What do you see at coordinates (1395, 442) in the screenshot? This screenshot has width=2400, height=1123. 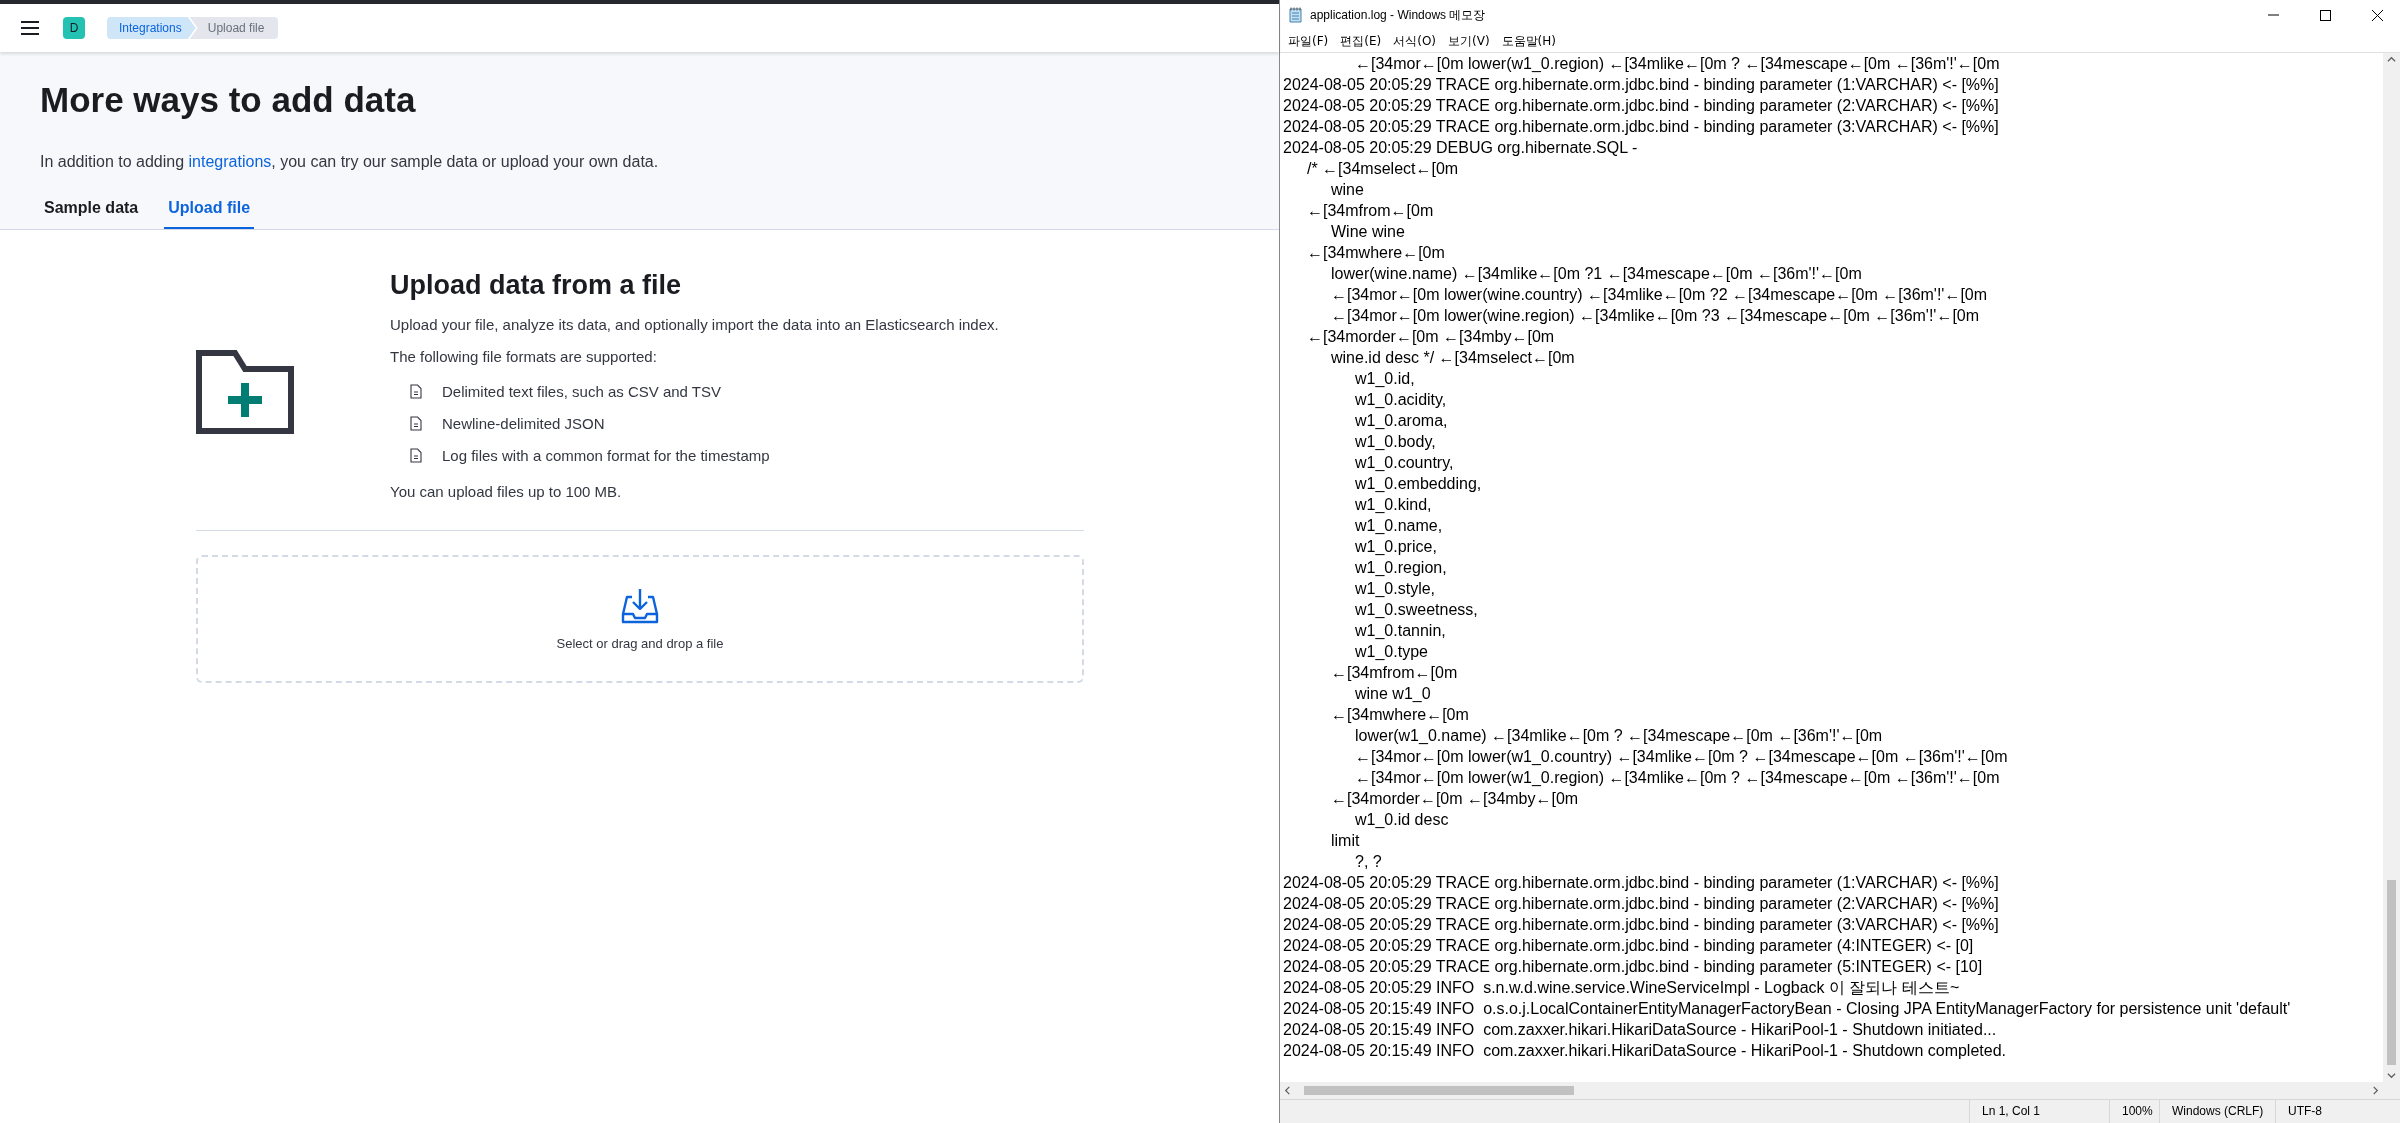 I see `log-line: w1_0.body,` at bounding box center [1395, 442].